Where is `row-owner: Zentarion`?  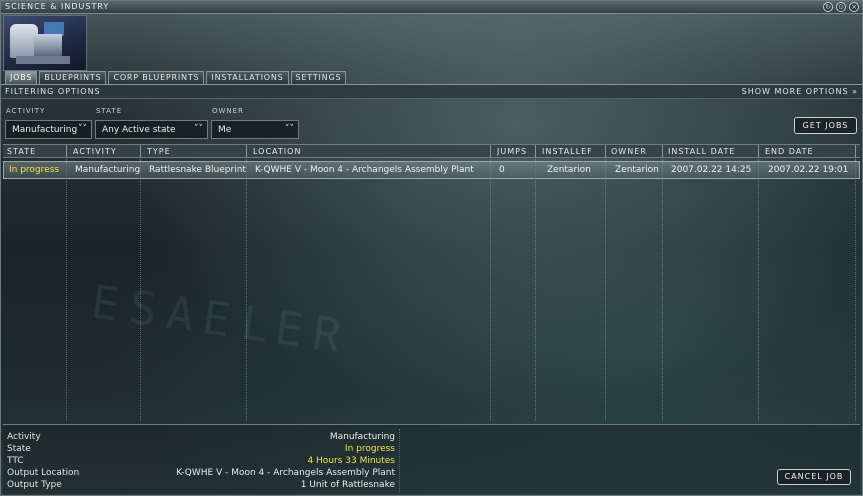 row-owner: Zentarion is located at coordinates (637, 170).